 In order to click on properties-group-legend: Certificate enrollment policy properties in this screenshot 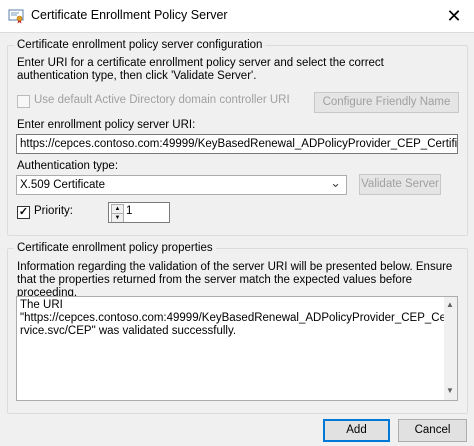, I will do `click(115, 248)`.